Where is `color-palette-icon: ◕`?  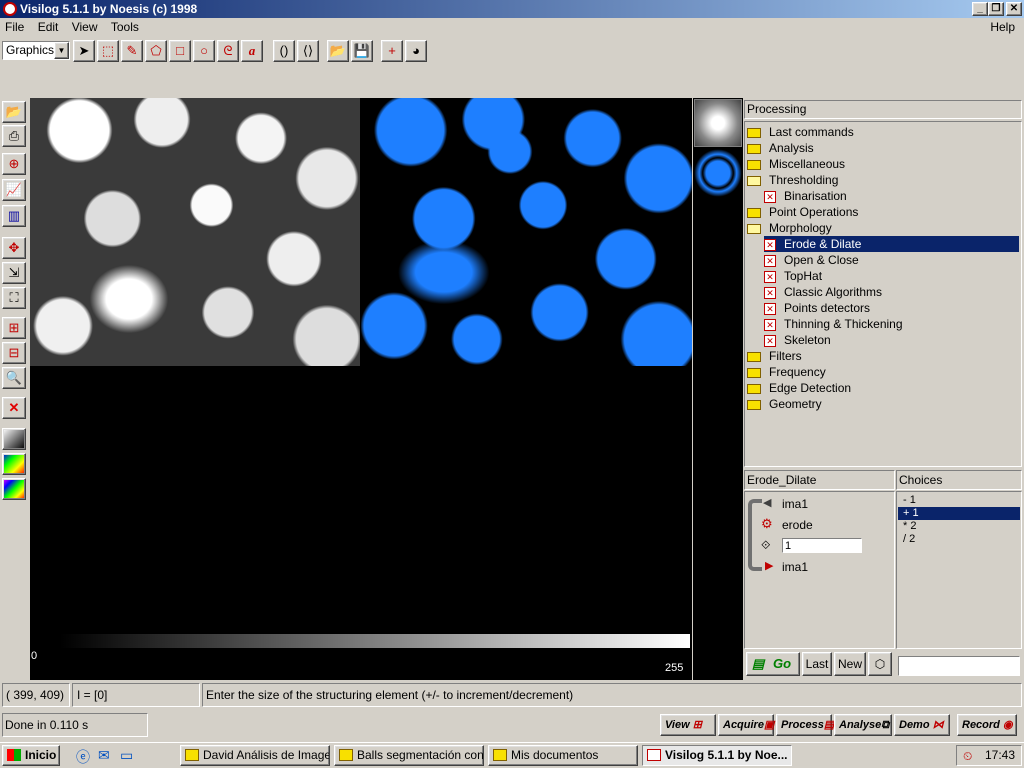 color-palette-icon: ◕ is located at coordinates (416, 51).